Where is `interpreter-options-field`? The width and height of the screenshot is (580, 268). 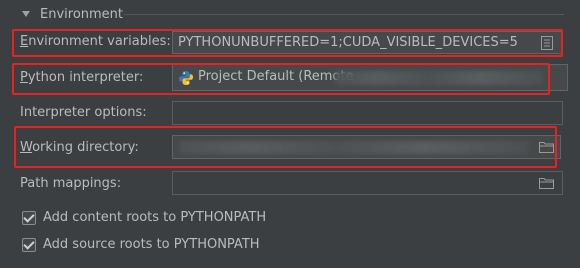
interpreter-options-field is located at coordinates (367, 113).